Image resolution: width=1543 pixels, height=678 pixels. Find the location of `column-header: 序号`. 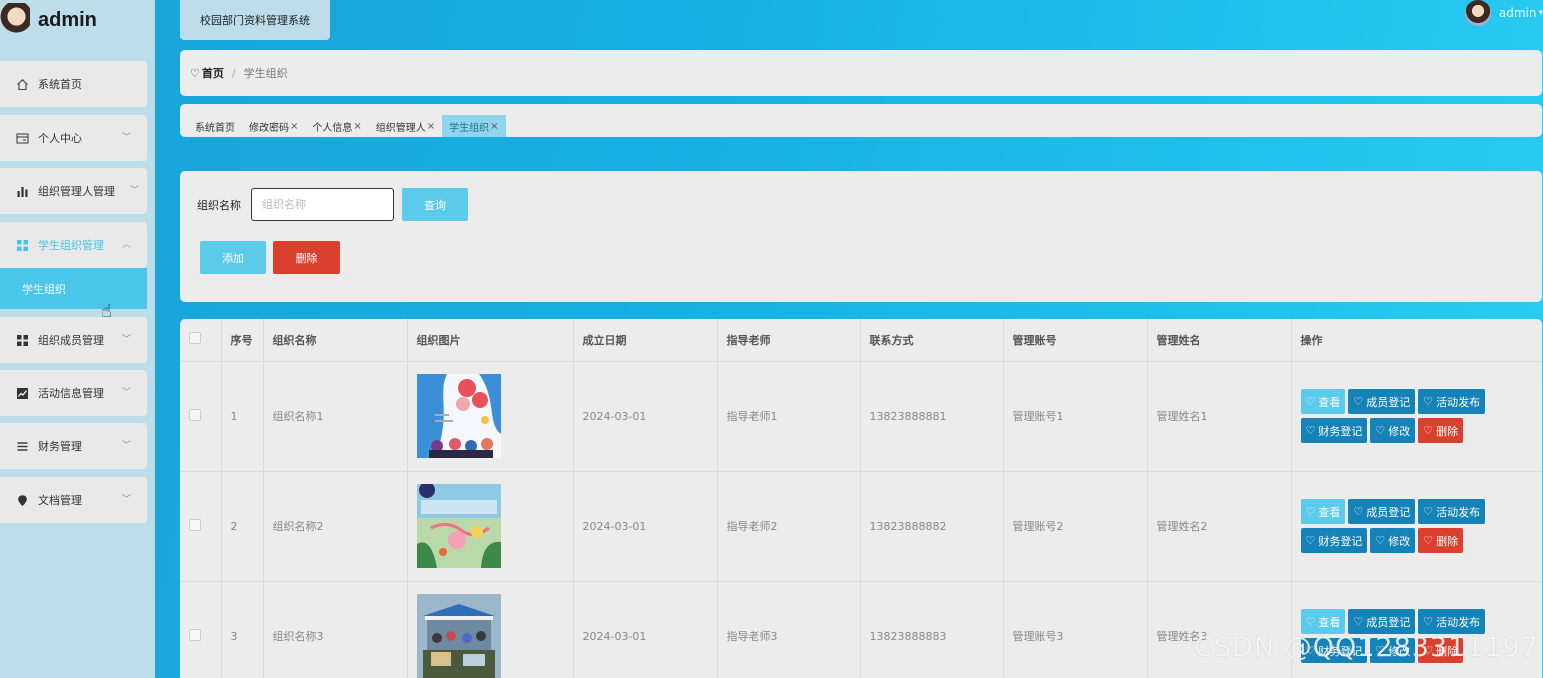

column-header: 序号 is located at coordinates (242, 340).